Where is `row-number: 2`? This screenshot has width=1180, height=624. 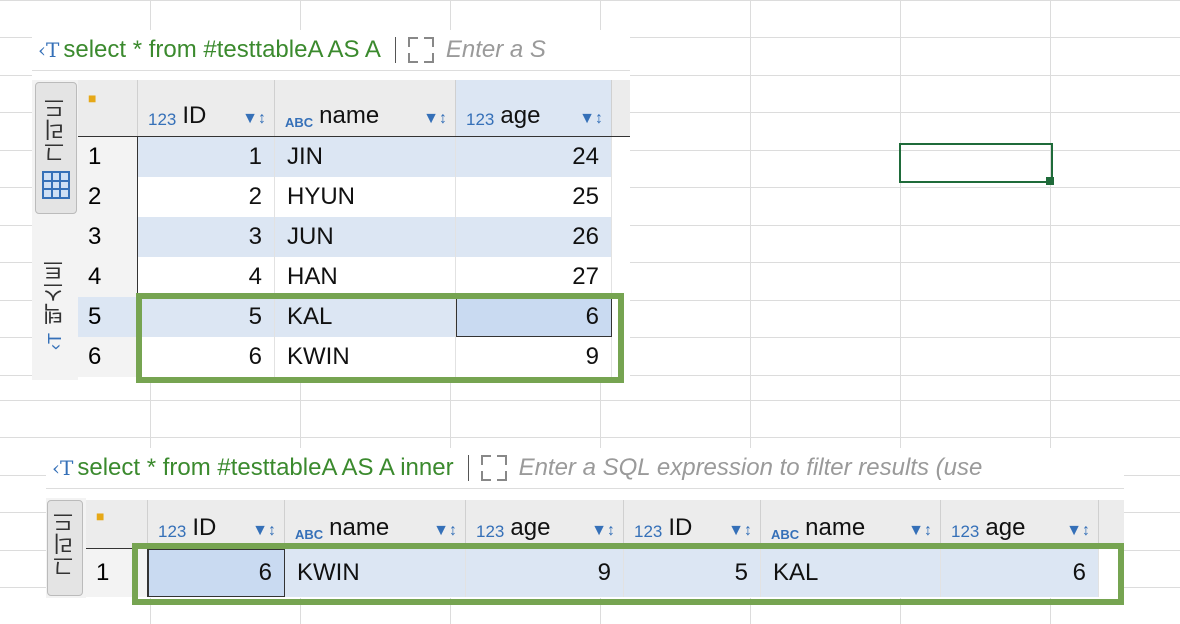
row-number: 2 is located at coordinates (108, 197).